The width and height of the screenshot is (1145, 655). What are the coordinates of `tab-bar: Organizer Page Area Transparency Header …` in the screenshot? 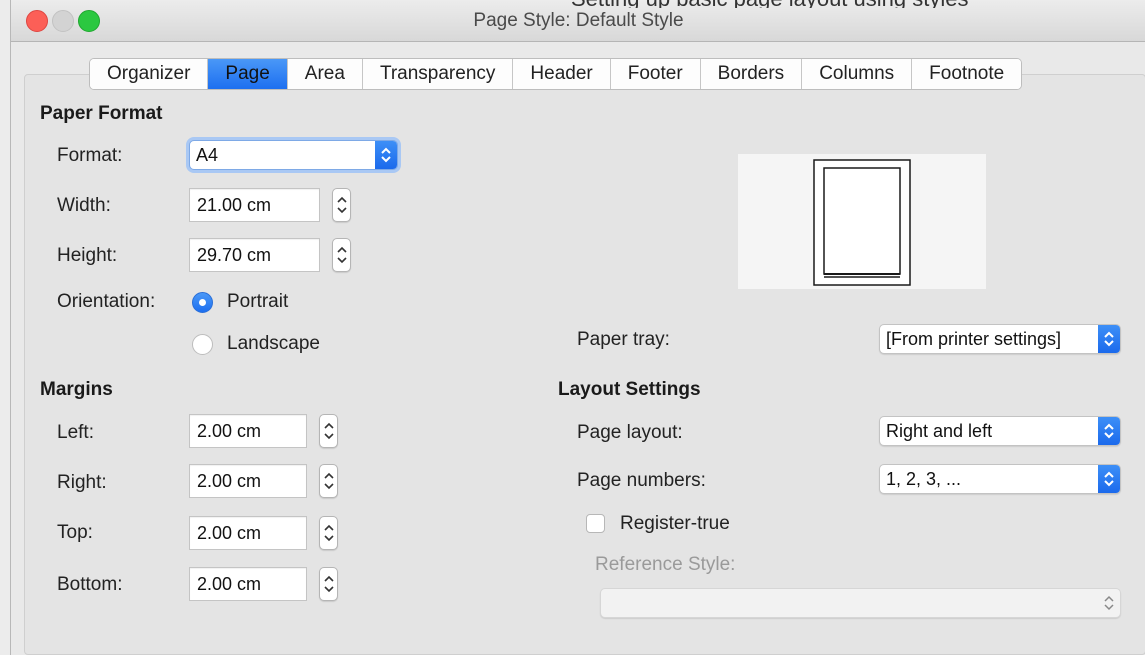 It's located at (556, 74).